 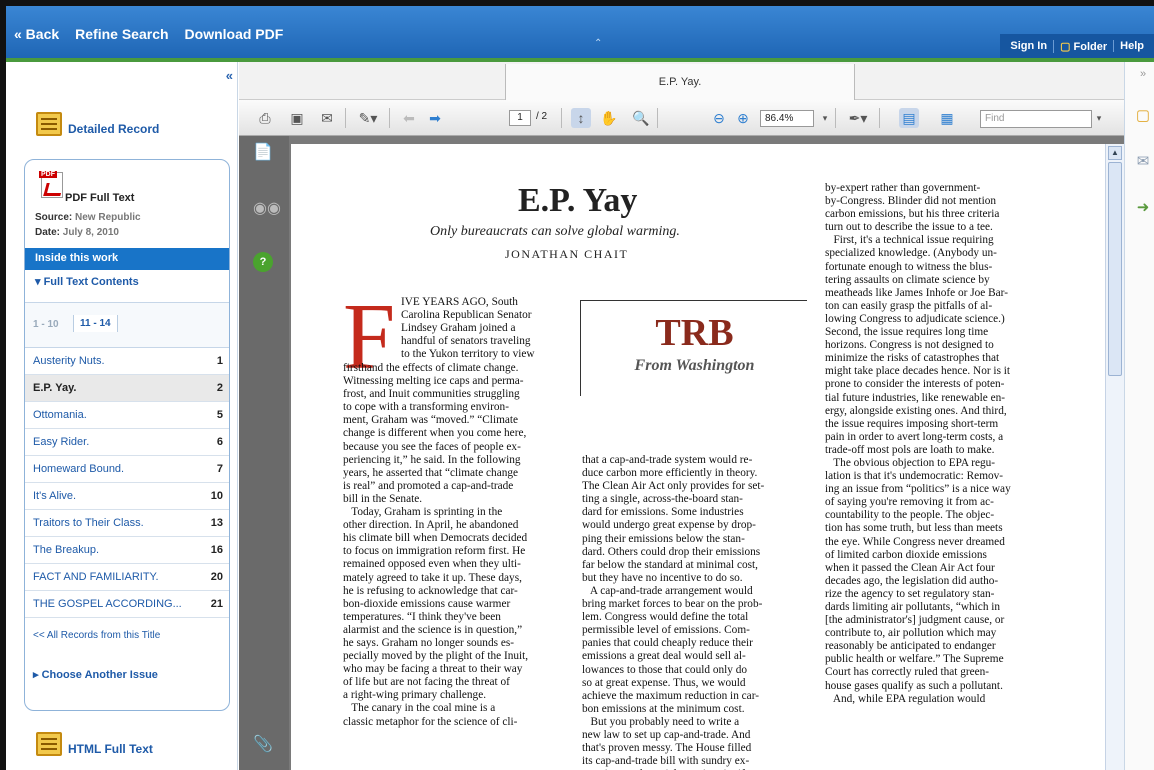 I want to click on date-line: Date: July 8, 2010, so click(x=77, y=232).